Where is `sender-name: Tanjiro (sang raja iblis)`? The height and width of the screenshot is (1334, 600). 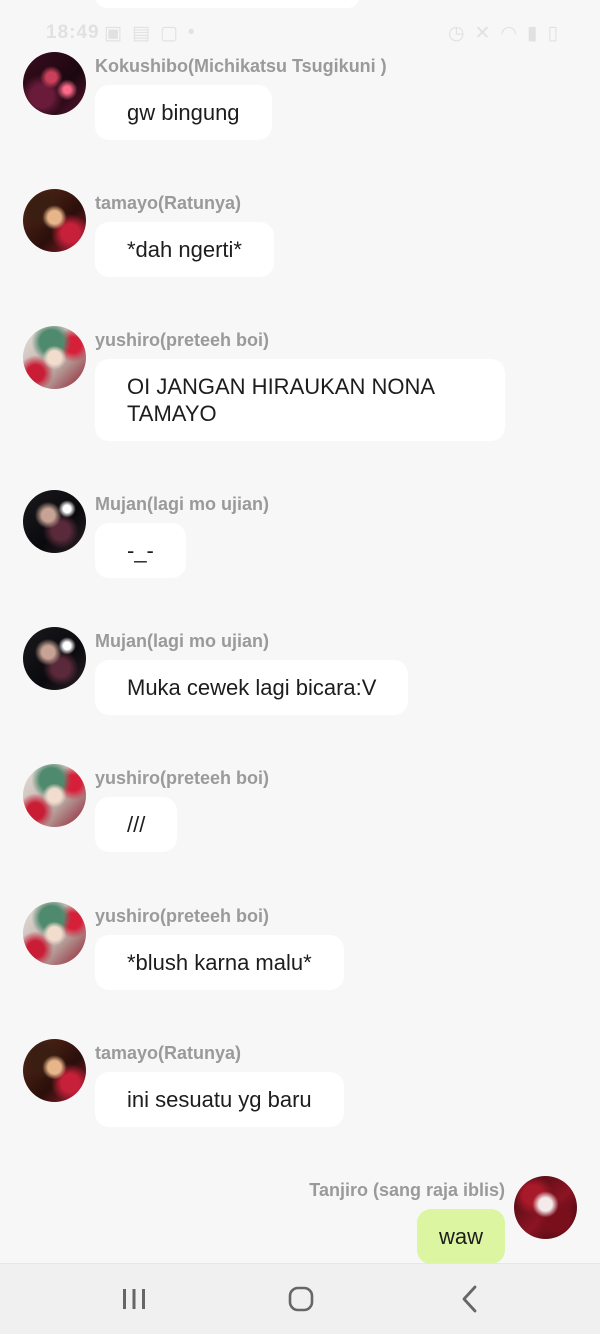
sender-name: Tanjiro (sang raja iblis) is located at coordinates (407, 1190).